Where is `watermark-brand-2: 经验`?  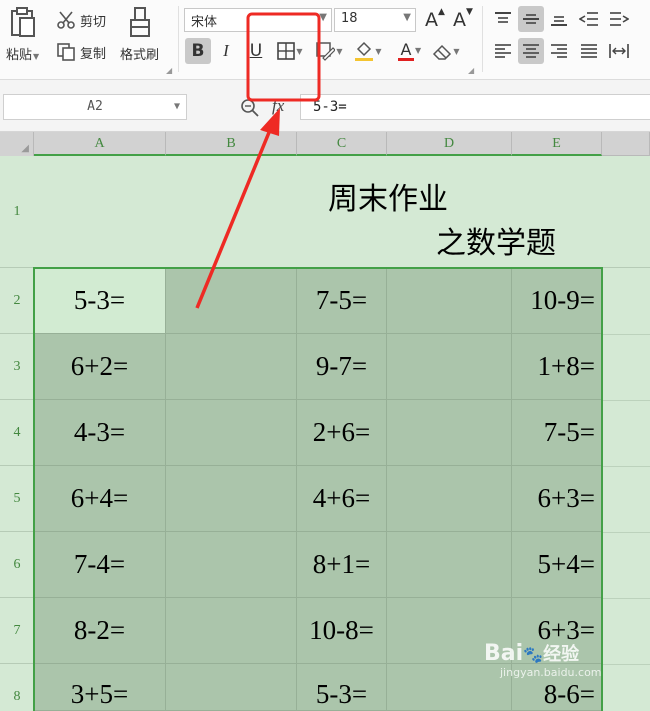
watermark-brand-2: 经验 is located at coordinates (561, 654).